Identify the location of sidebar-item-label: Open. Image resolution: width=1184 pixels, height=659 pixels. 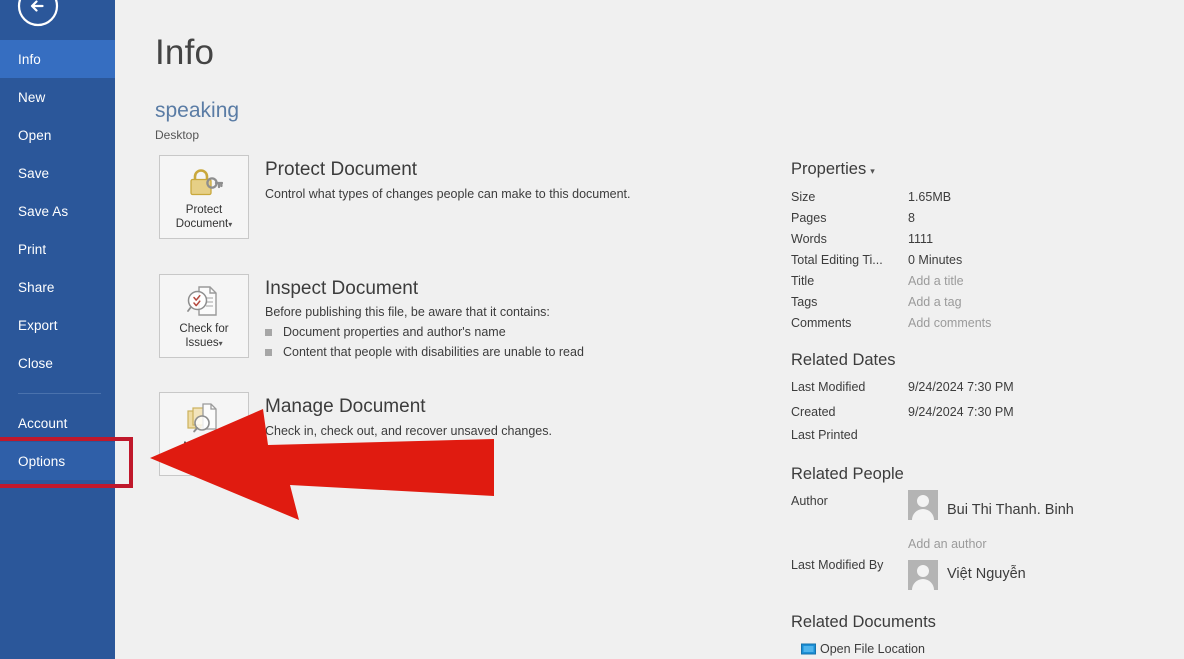
(35, 135).